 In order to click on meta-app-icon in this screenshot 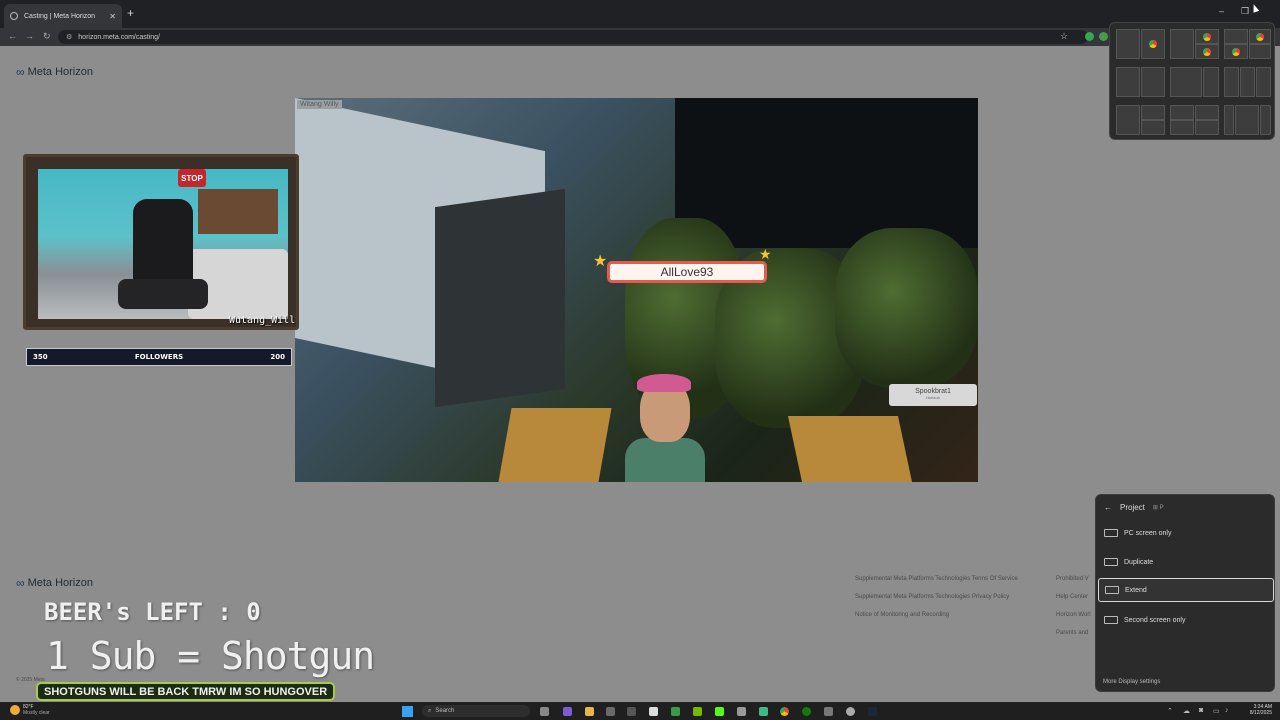, I will do `click(850, 711)`.